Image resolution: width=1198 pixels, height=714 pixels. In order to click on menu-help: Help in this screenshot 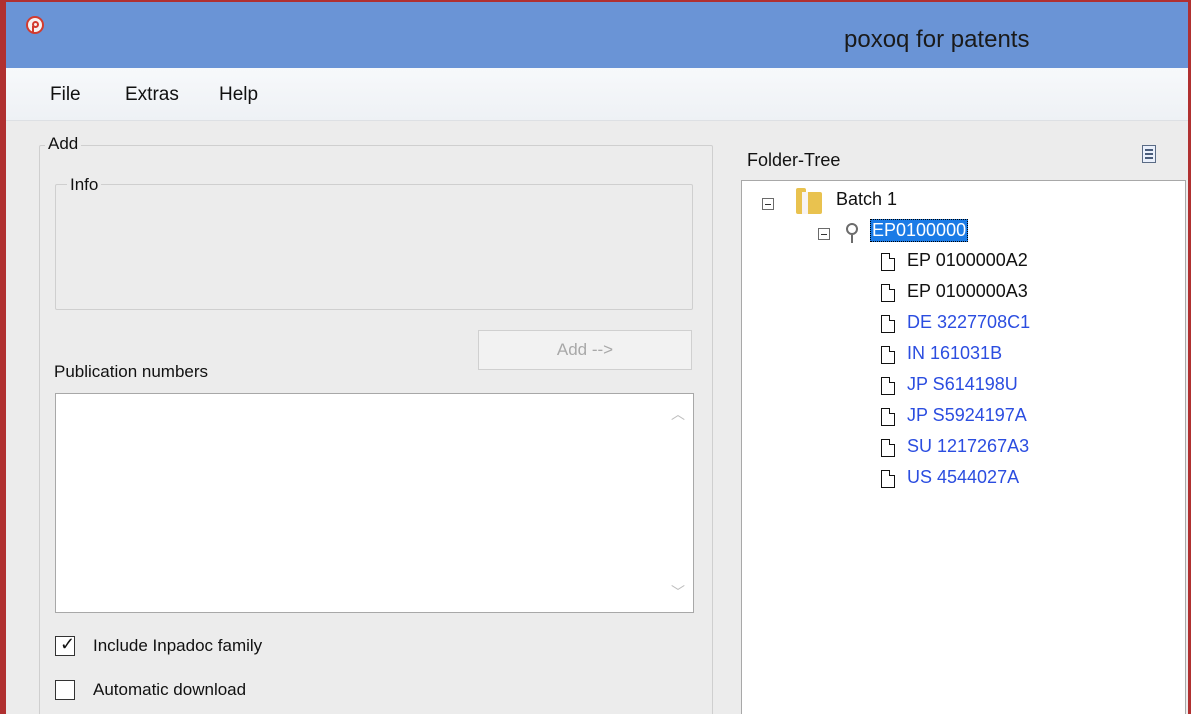, I will do `click(238, 95)`.